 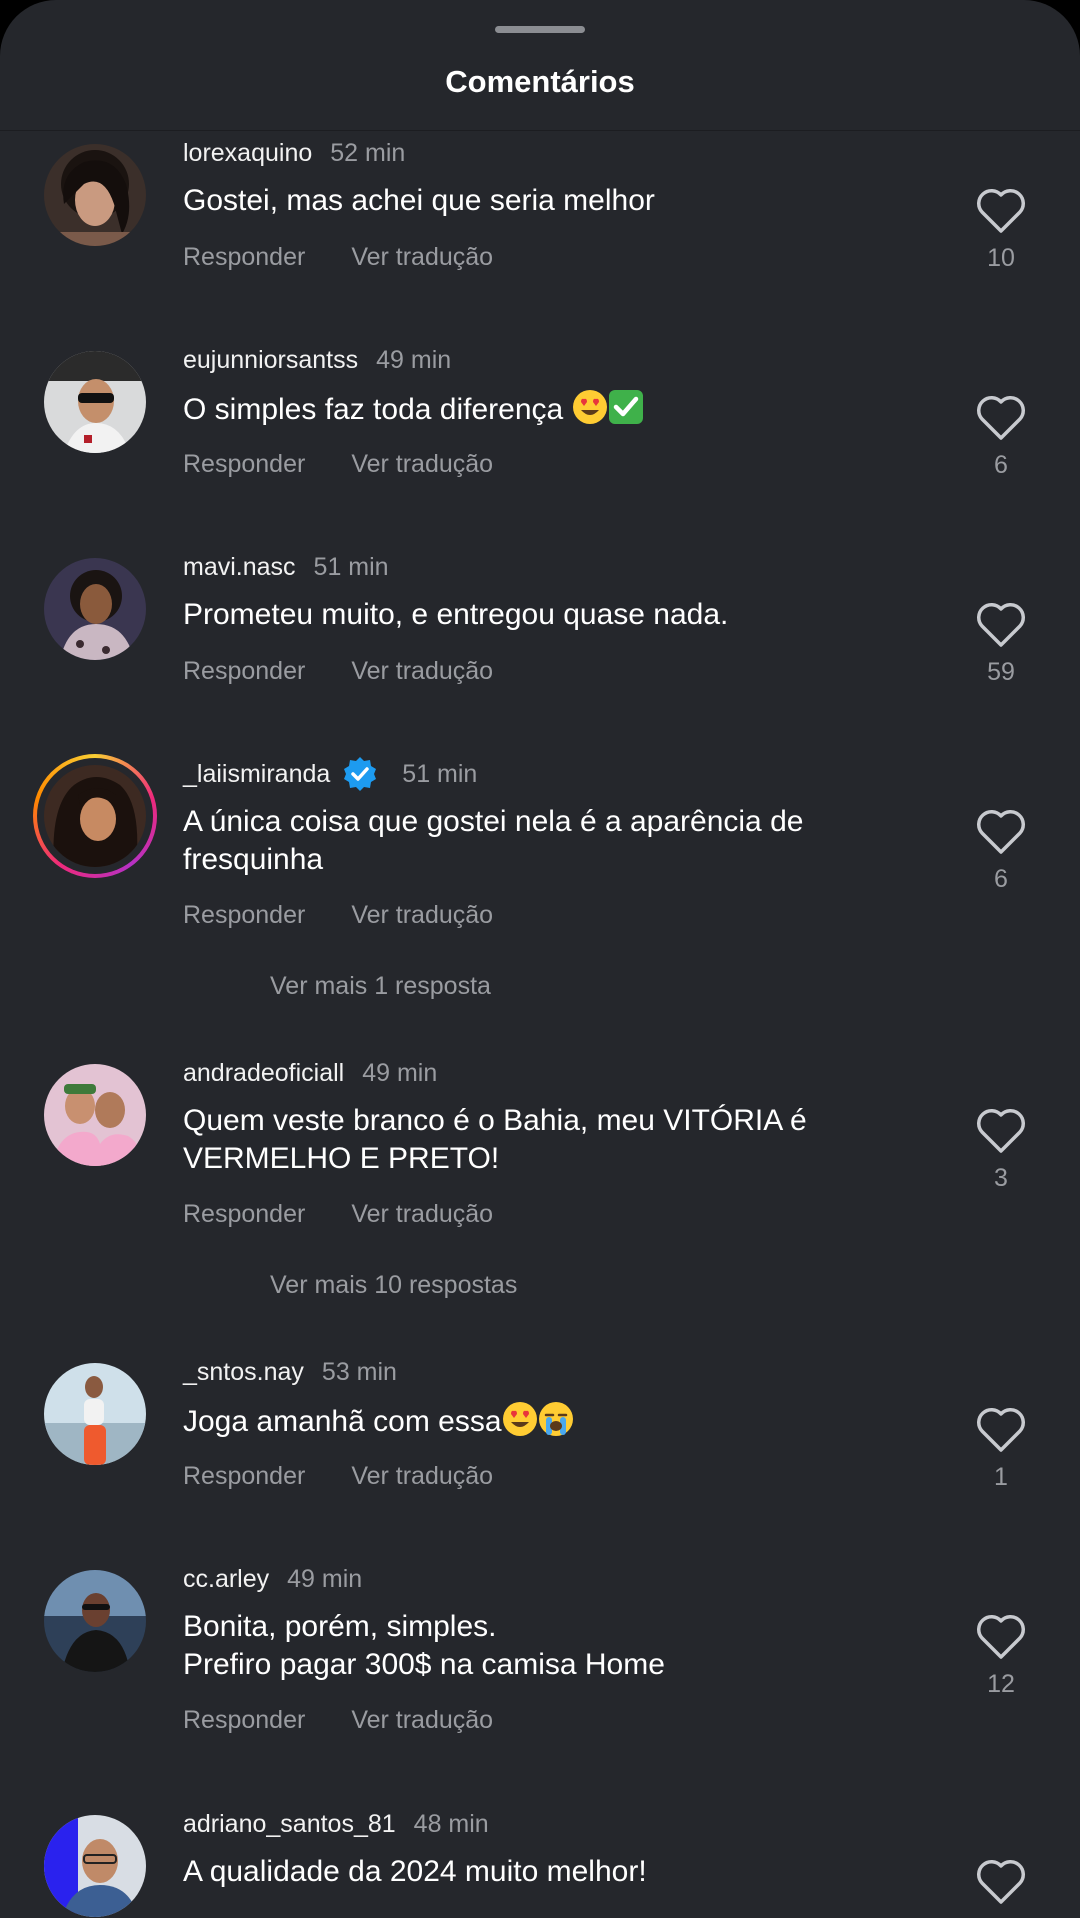 What do you see at coordinates (419, 200) in the screenshot?
I see `comment-text: Gostei, mas achei que seria melhor` at bounding box center [419, 200].